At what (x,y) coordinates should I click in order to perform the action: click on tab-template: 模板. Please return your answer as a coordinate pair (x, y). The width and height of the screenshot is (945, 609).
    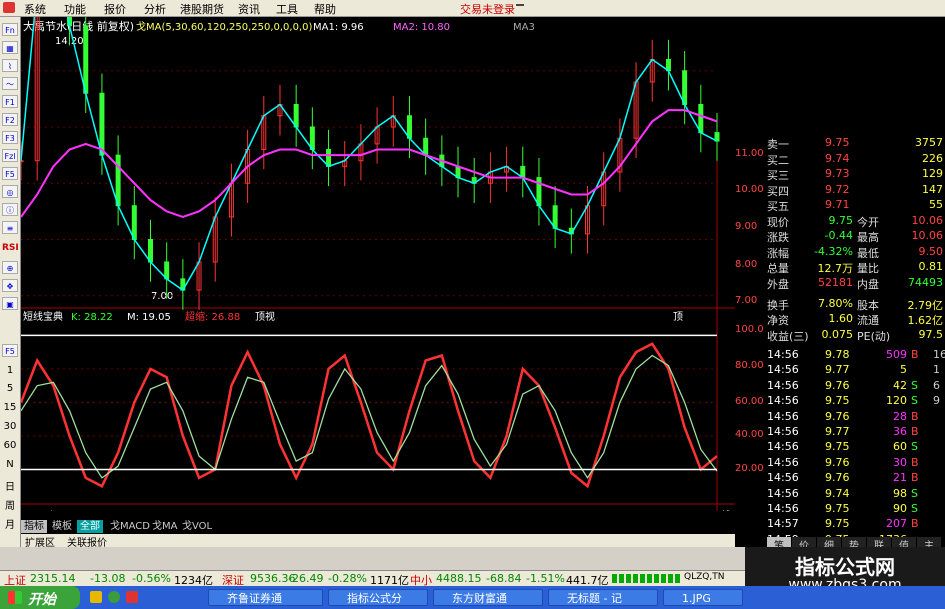
    Looking at the image, I should click on (62, 526).